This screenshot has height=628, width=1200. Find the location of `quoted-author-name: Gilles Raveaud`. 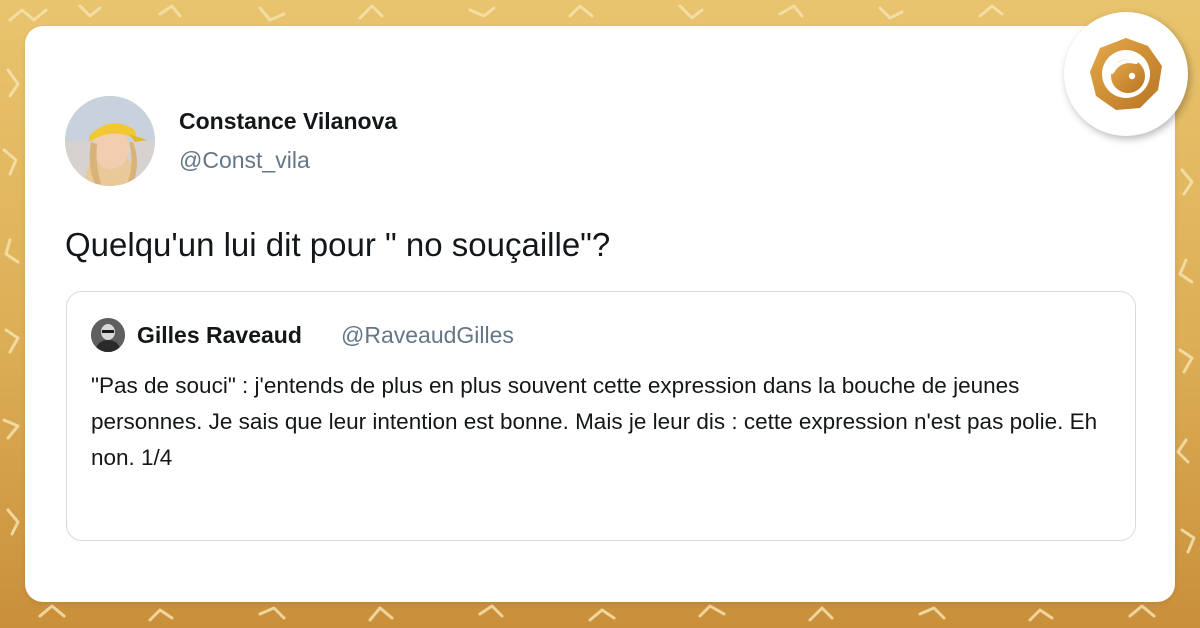

quoted-author-name: Gilles Raveaud is located at coordinates (219, 335).